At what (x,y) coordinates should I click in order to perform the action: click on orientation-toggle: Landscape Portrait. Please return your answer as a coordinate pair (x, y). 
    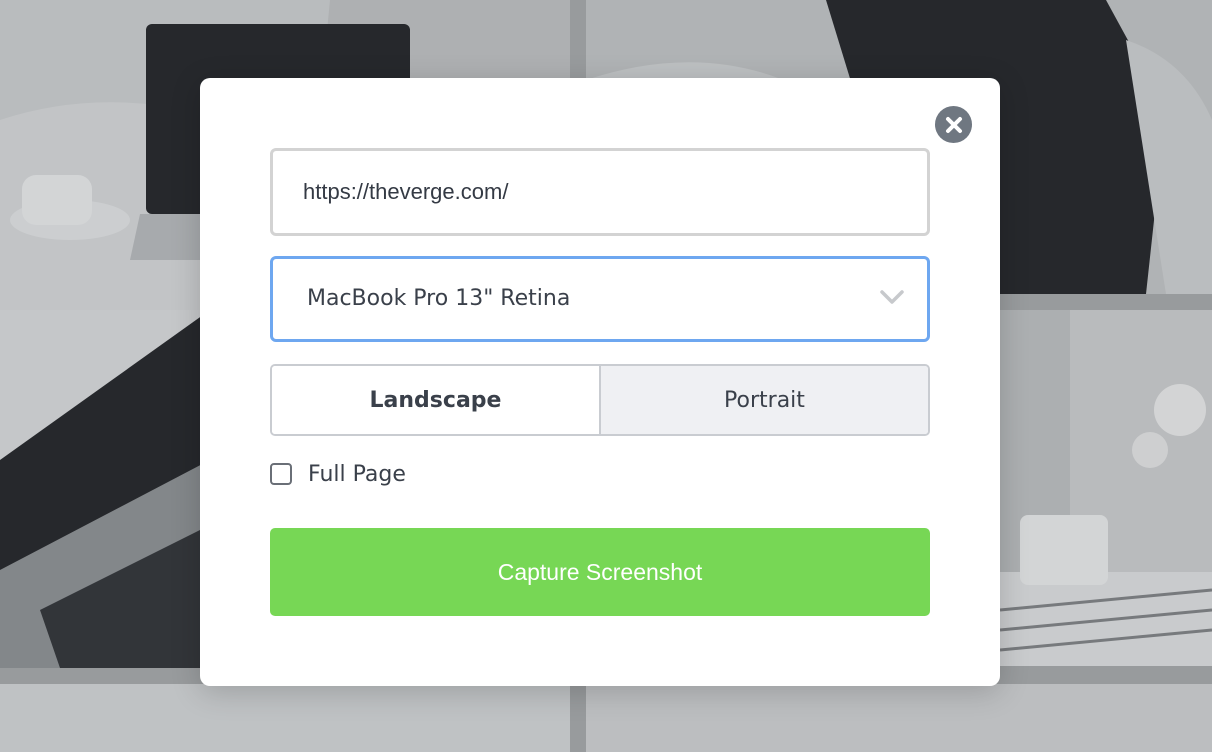
    Looking at the image, I should click on (600, 400).